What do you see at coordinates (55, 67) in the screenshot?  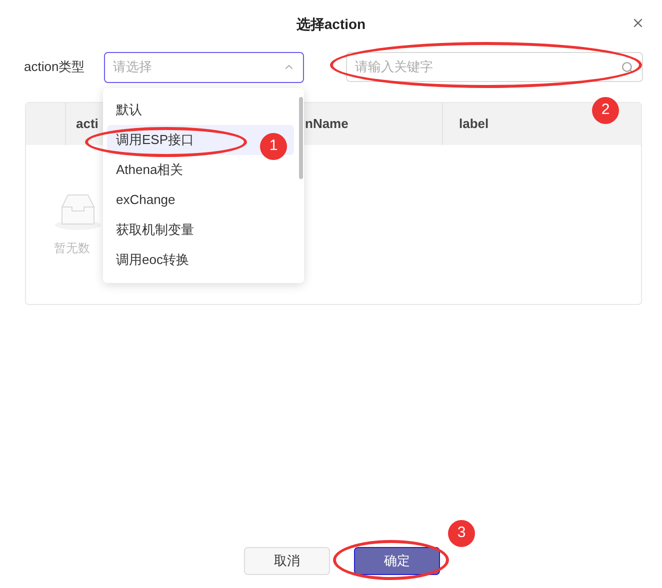 I see `filter-label: action类型` at bounding box center [55, 67].